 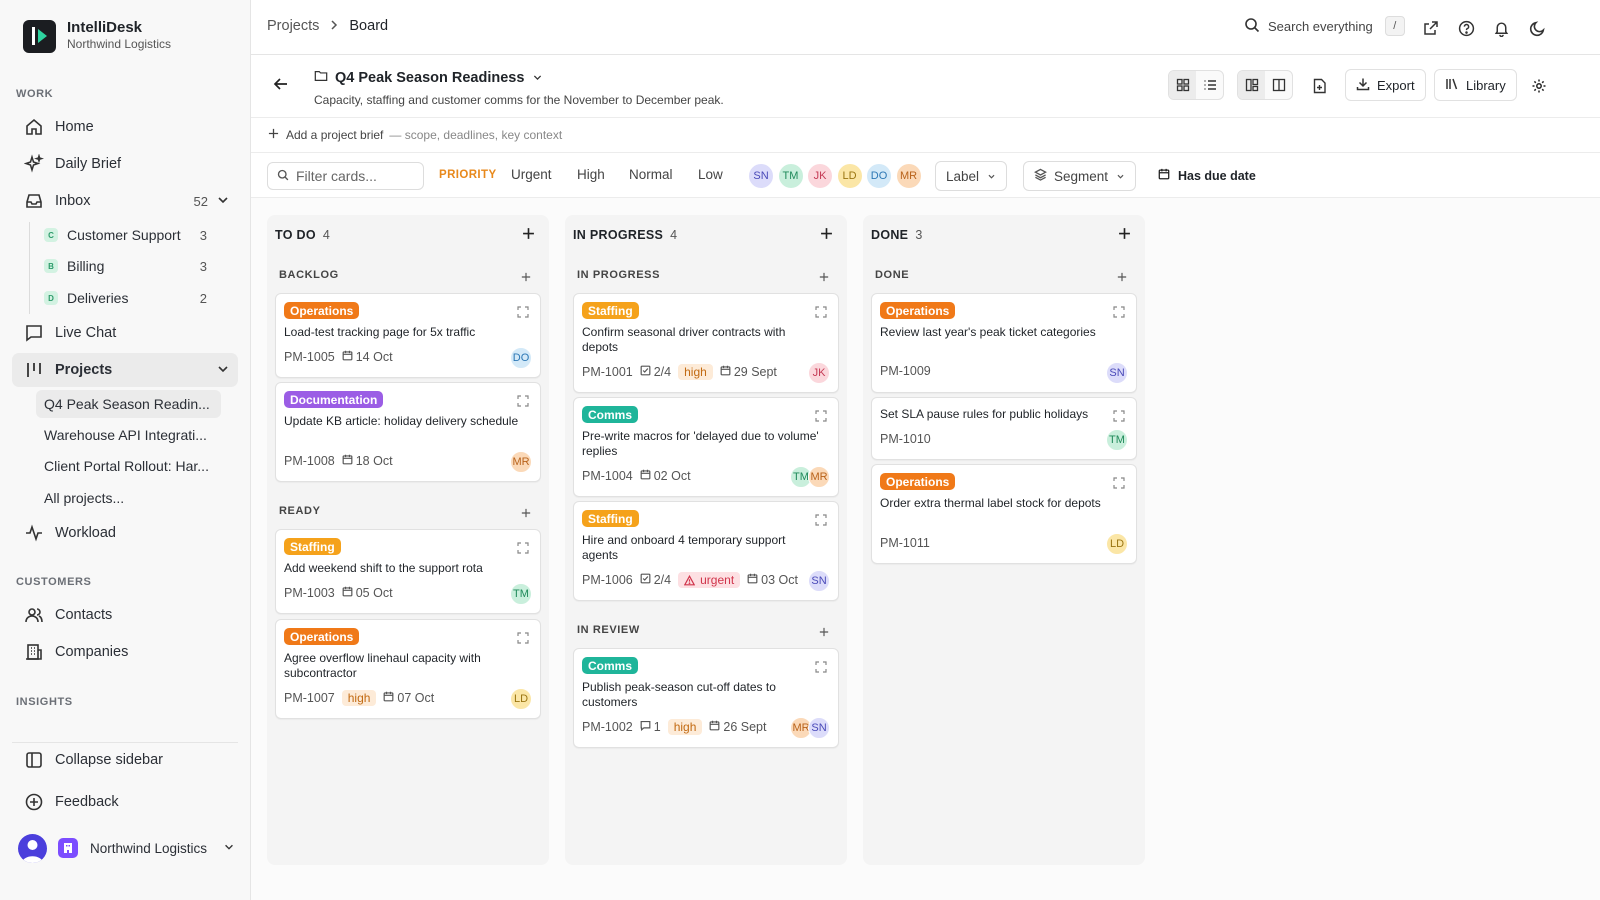 What do you see at coordinates (1182, 85) in the screenshot?
I see `grid-view-icon` at bounding box center [1182, 85].